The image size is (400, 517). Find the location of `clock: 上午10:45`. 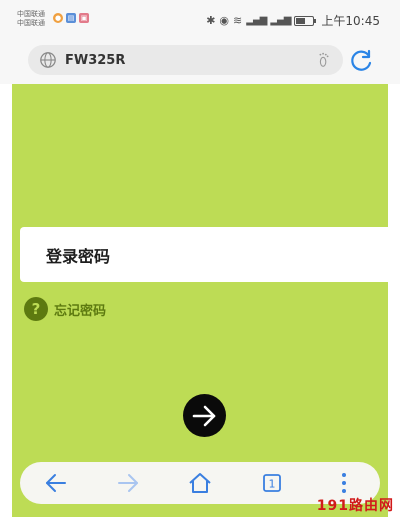

clock: 上午10:45 is located at coordinates (350, 21).